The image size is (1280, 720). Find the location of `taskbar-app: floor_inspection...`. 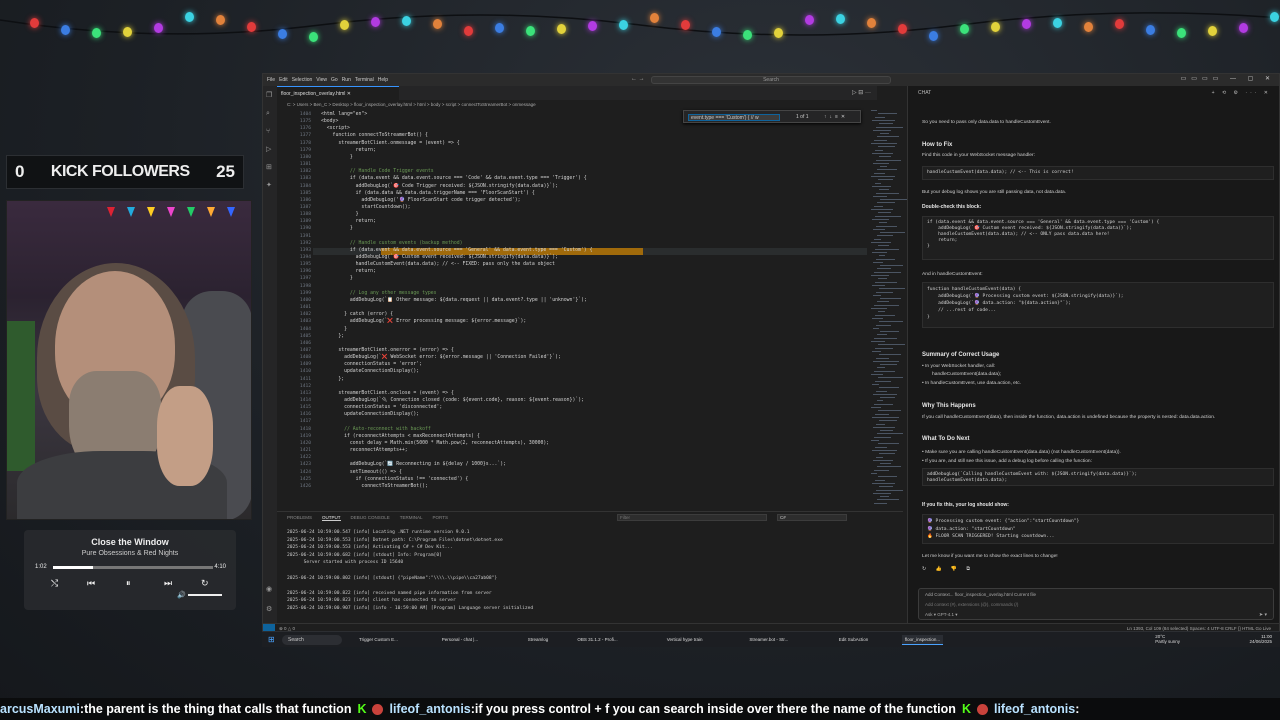

taskbar-app: floor_inspection... is located at coordinates (922, 640).